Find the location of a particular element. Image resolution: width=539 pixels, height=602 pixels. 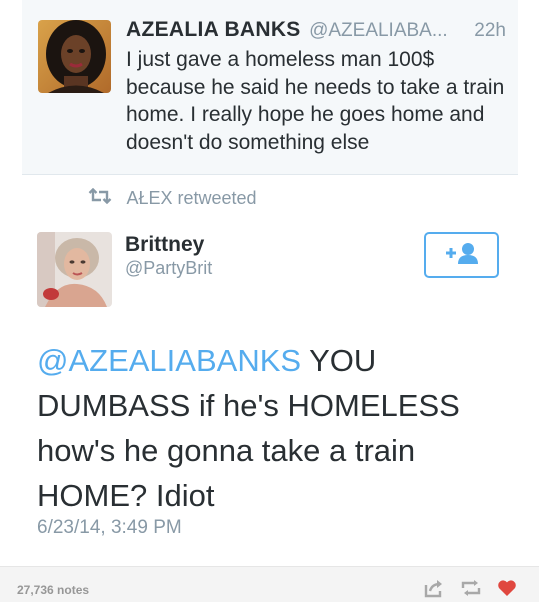

like-heart-icon is located at coordinates (507, 588).